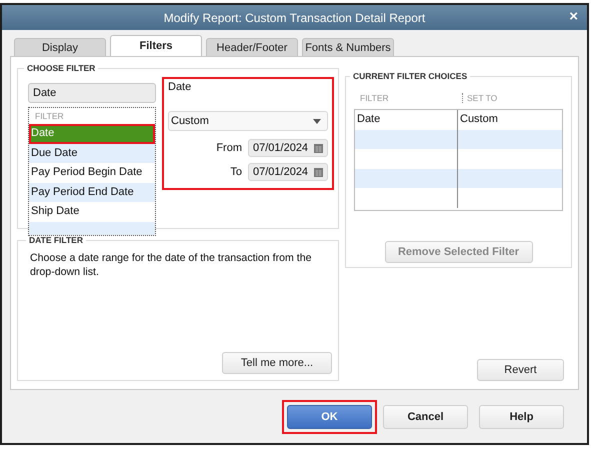 This screenshot has height=450, width=591. What do you see at coordinates (512, 98) in the screenshot?
I see `column-header: SET TO` at bounding box center [512, 98].